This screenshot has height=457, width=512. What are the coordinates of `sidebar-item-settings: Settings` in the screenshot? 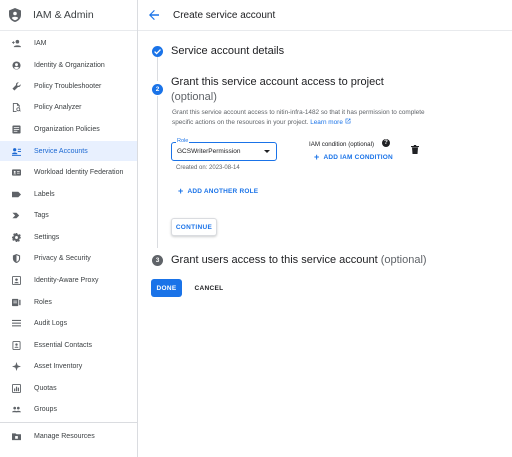 It's located at (68, 237).